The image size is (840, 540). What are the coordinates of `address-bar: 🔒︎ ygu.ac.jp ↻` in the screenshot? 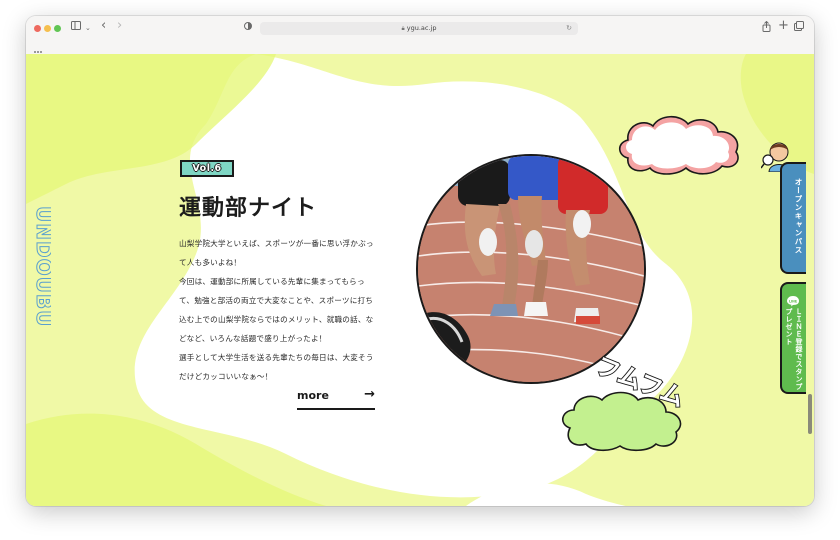 It's located at (419, 28).